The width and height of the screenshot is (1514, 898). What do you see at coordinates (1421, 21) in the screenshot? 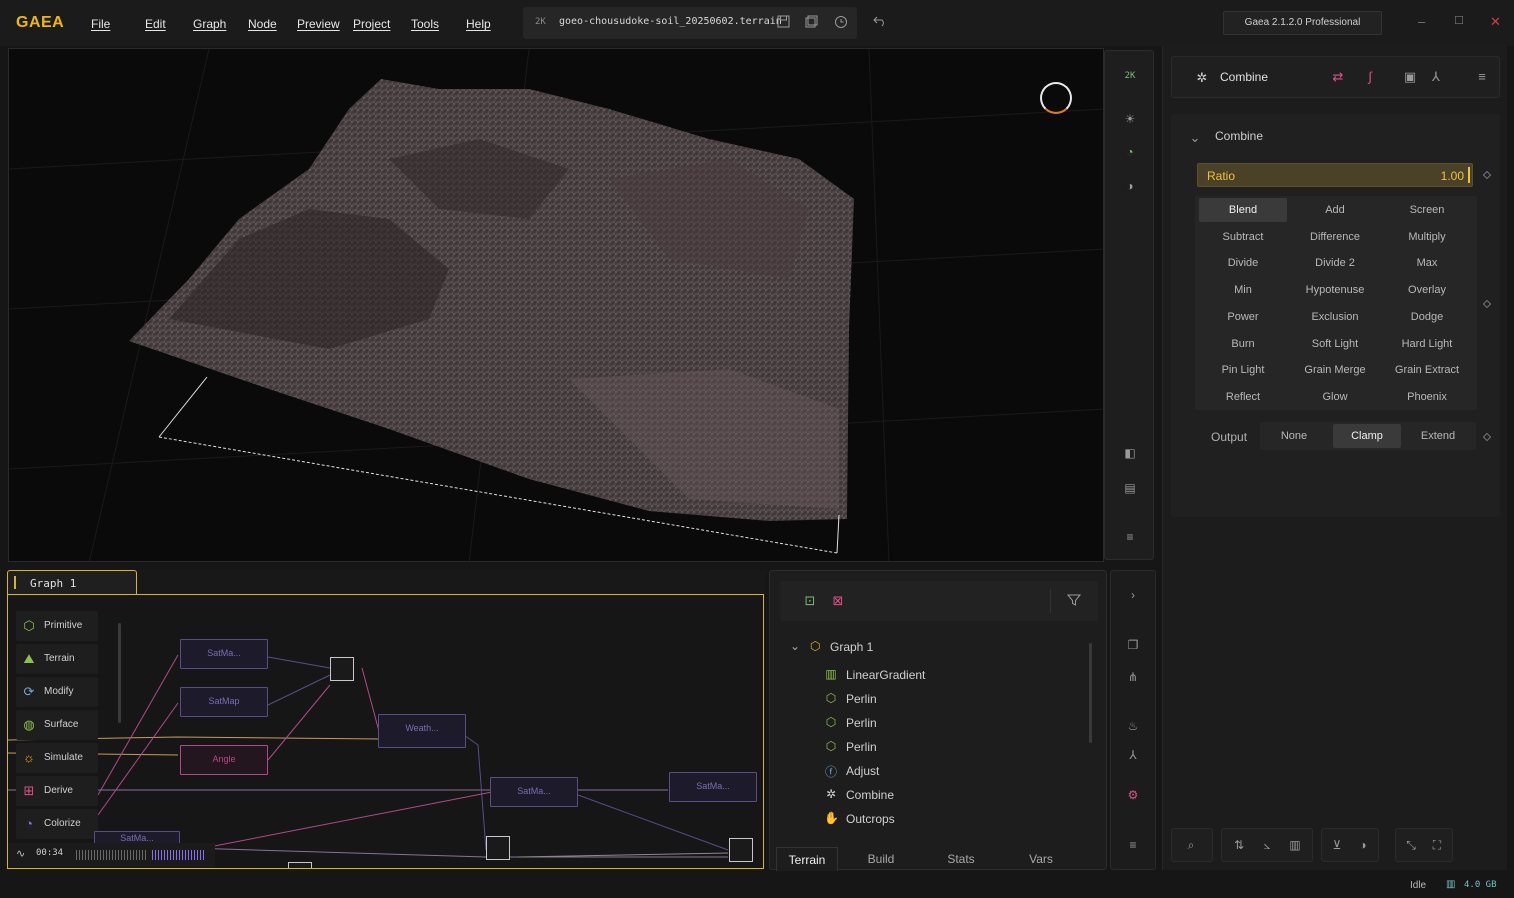
I see `minimize-icon: –` at bounding box center [1421, 21].